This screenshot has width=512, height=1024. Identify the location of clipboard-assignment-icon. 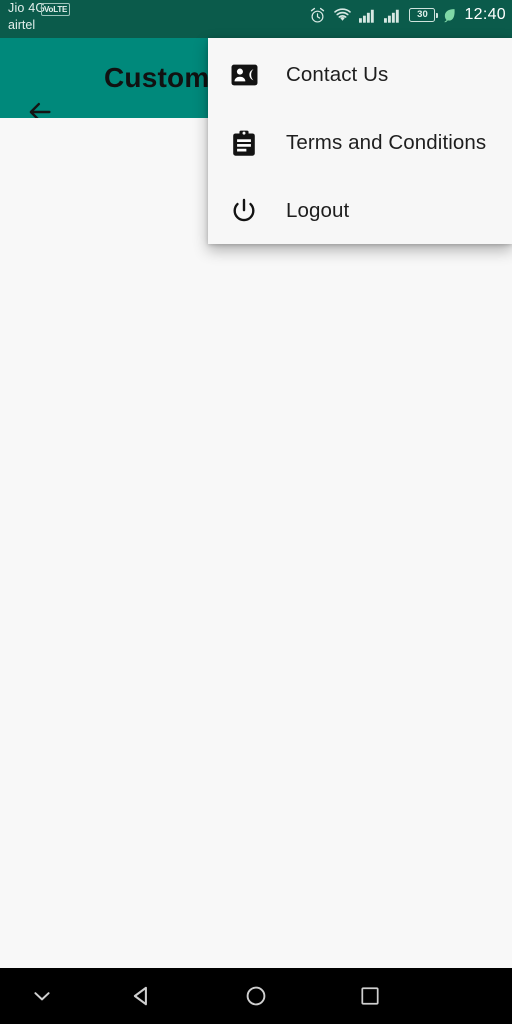
(244, 143).